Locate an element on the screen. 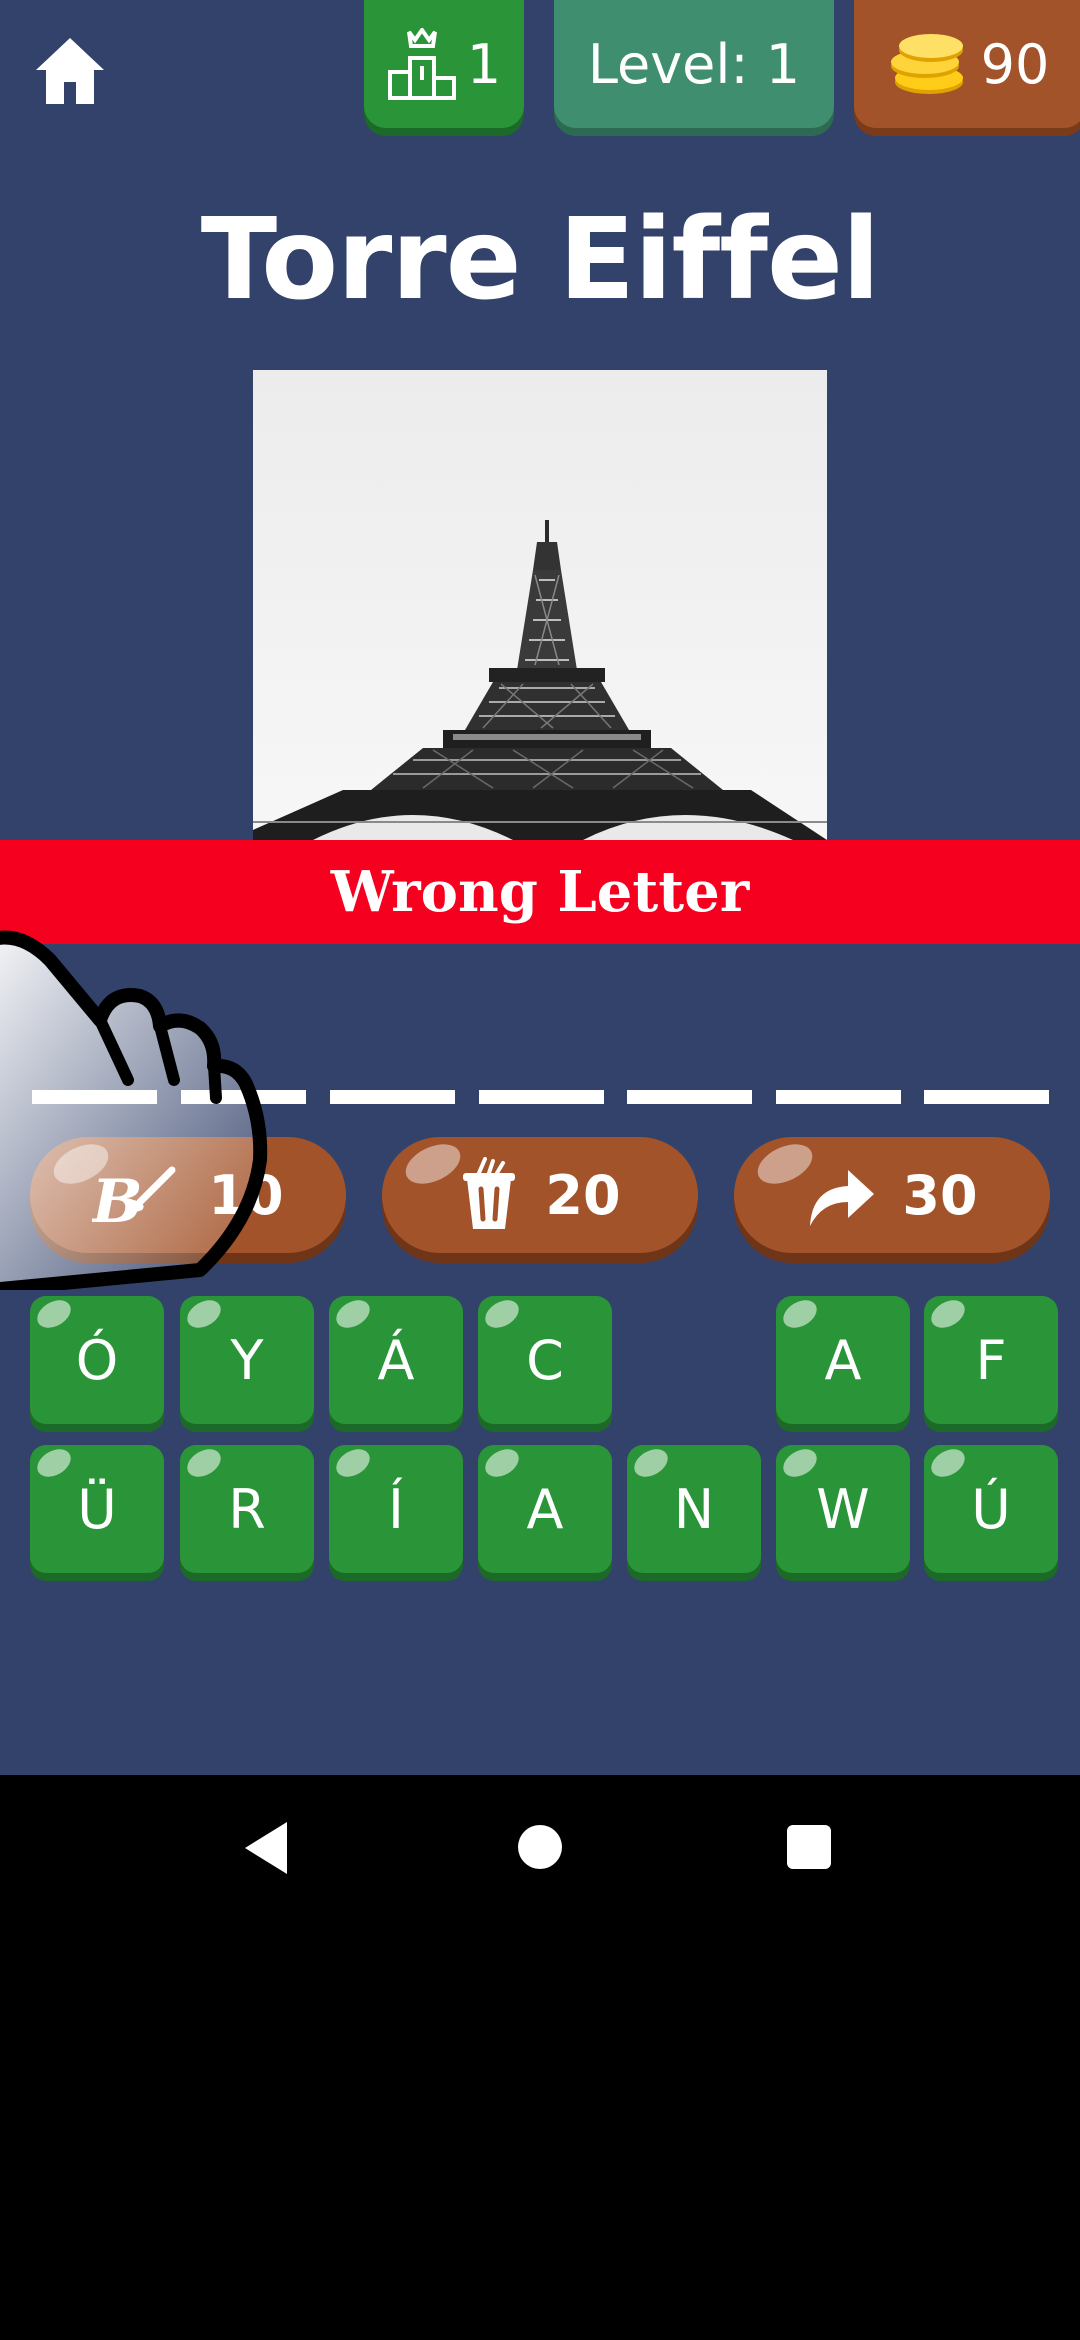 The image size is (1080, 2340). reveal-letter-brush-icon: B is located at coordinates (134, 1198).